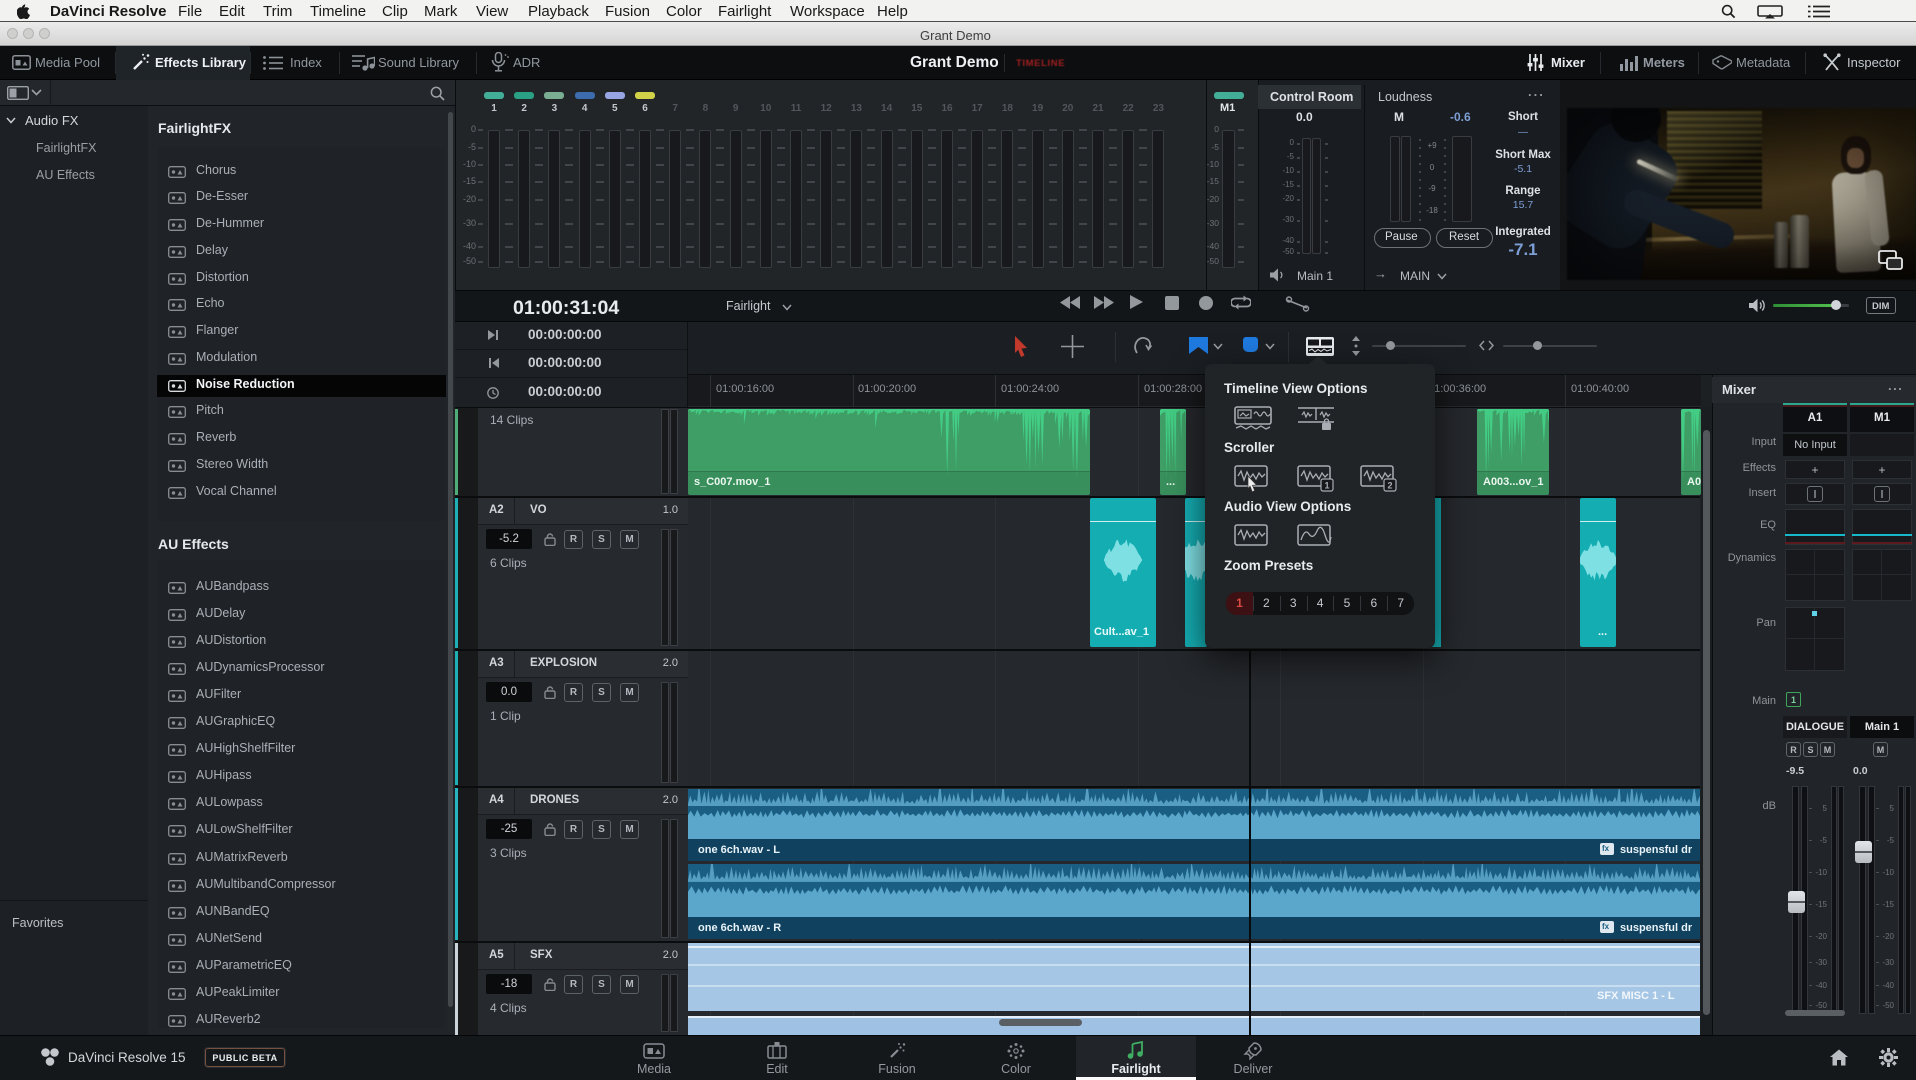 Image resolution: width=1916 pixels, height=1080 pixels. Describe the element at coordinates (1326, 486) in the screenshot. I see `svg-text: 1` at that location.